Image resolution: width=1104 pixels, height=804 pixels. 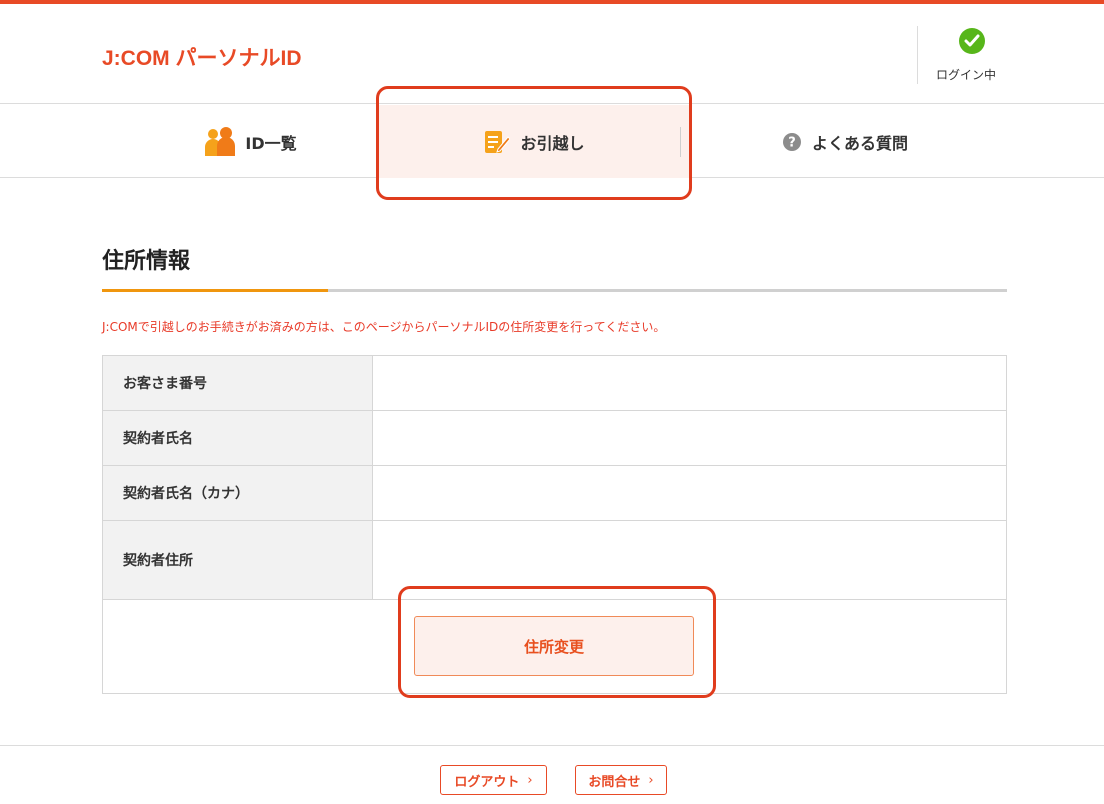 I want to click on login-status: ログイン中, so click(x=977, y=55).